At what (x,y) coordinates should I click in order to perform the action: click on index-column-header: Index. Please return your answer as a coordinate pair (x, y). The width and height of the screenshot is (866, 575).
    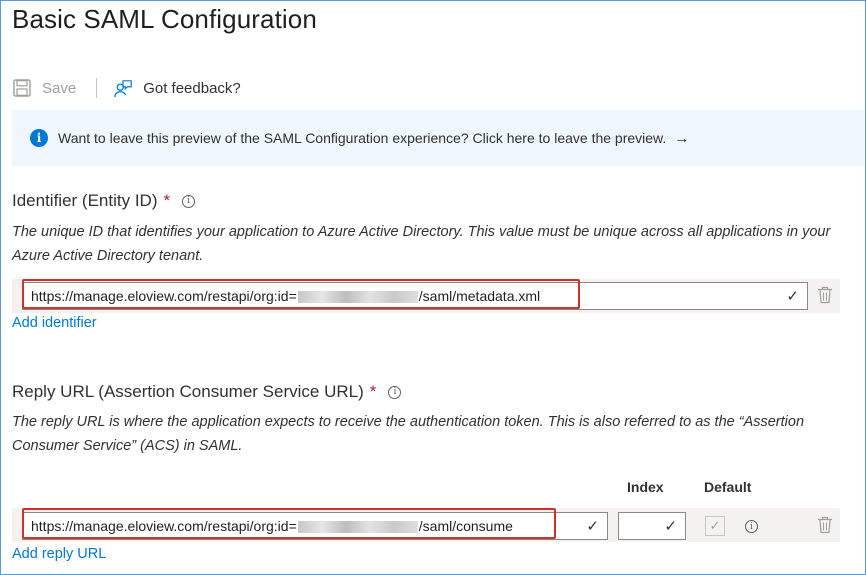
    Looking at the image, I should click on (645, 487).